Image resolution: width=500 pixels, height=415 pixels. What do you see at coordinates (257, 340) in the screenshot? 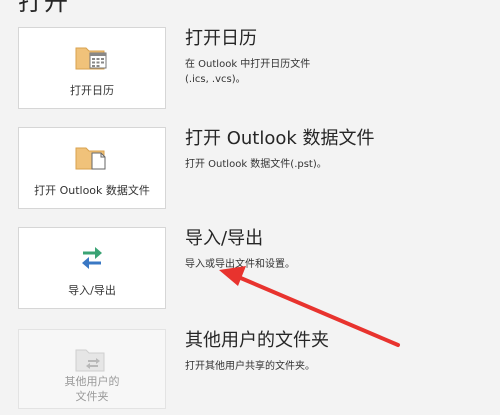
I see `option-title: 其他用户的文件夹` at bounding box center [257, 340].